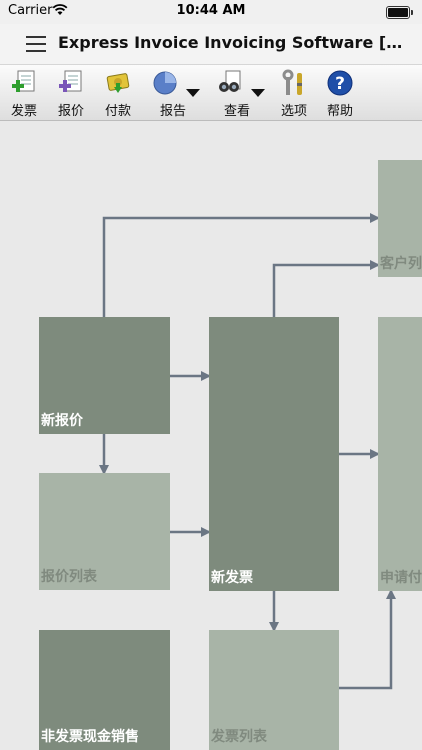 The width and height of the screenshot is (422, 750). Describe the element at coordinates (24, 83) in the screenshot. I see `new-invoice-icon` at that location.